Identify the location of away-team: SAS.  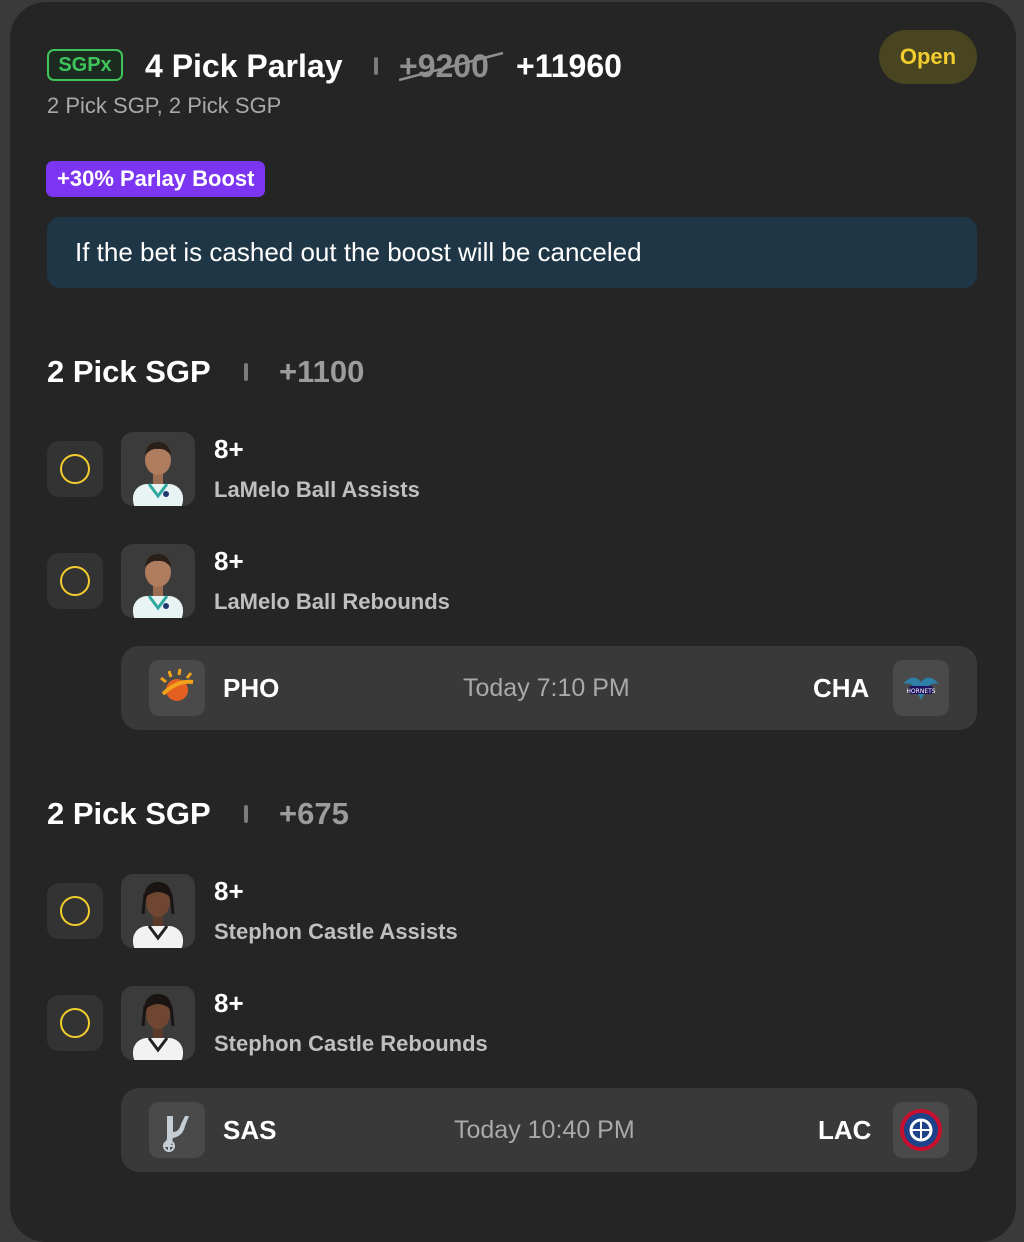
(250, 1130).